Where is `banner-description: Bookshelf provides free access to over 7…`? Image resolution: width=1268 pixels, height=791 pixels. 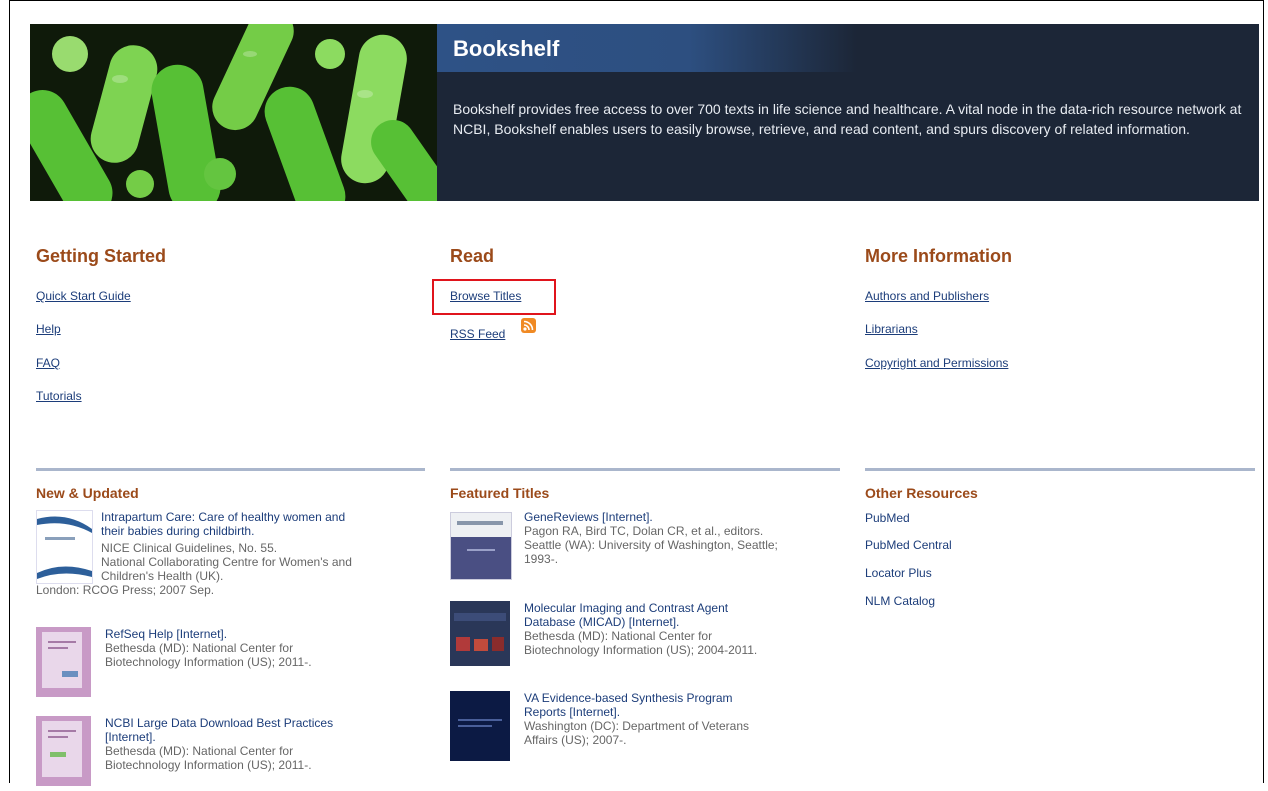
banner-description: Bookshelf provides free access to over 7… is located at coordinates (847, 119).